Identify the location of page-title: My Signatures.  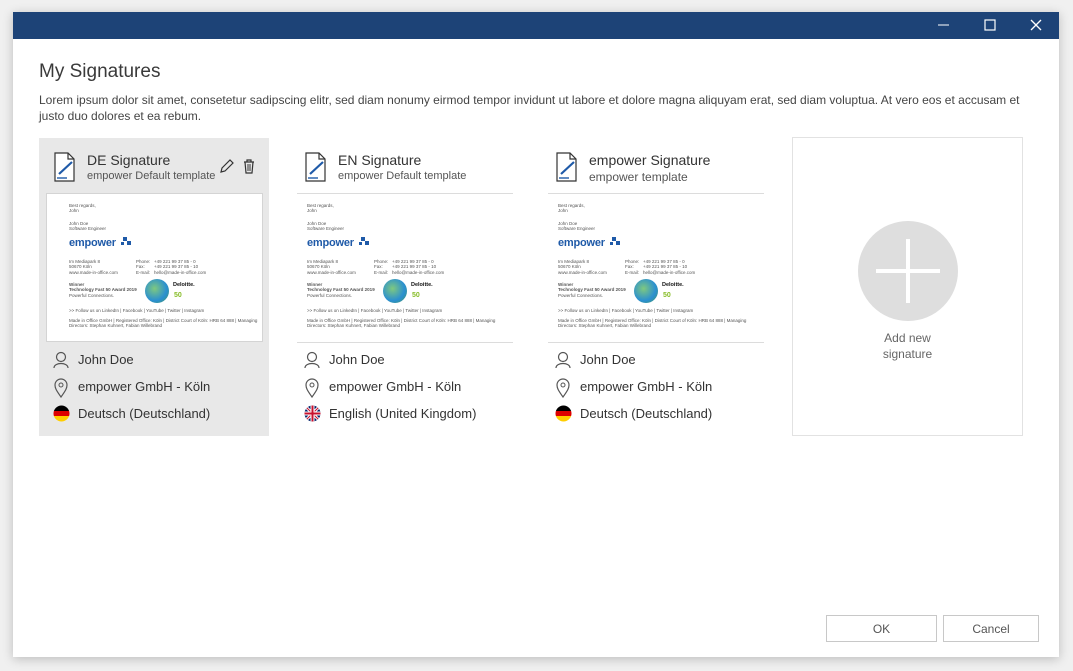
(100, 71).